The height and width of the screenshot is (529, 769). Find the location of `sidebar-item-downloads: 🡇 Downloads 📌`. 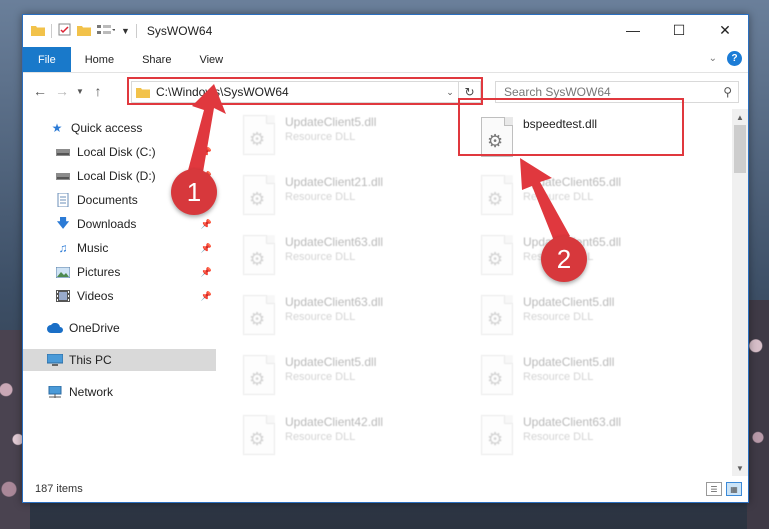

sidebar-item-downloads: 🡇 Downloads 📌 is located at coordinates (119, 224).